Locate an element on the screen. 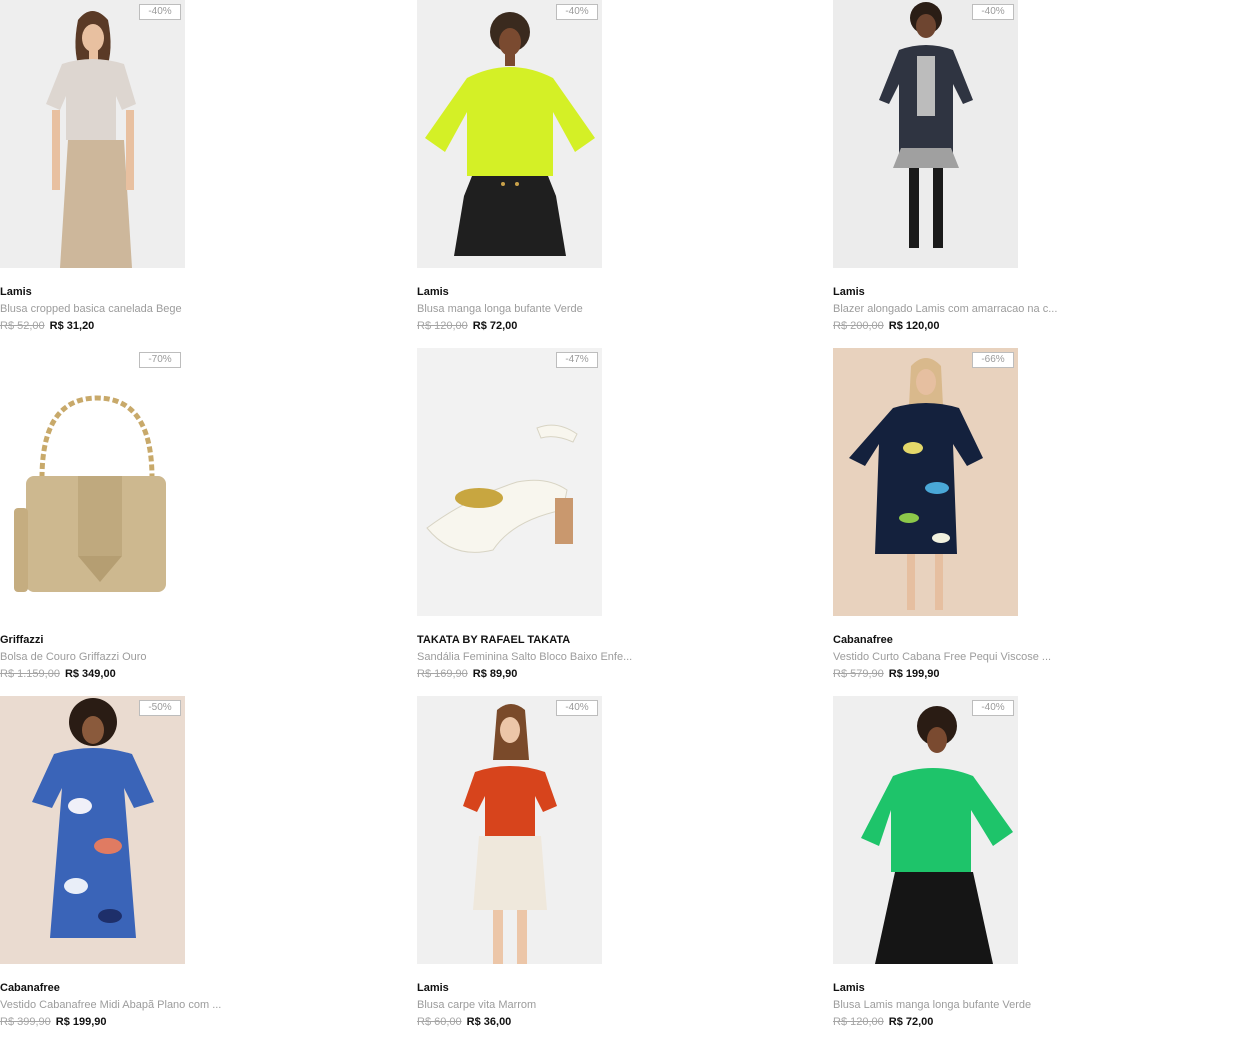 This screenshot has width=1250, height=1043. old-price: R$ 200,00 is located at coordinates (858, 326).